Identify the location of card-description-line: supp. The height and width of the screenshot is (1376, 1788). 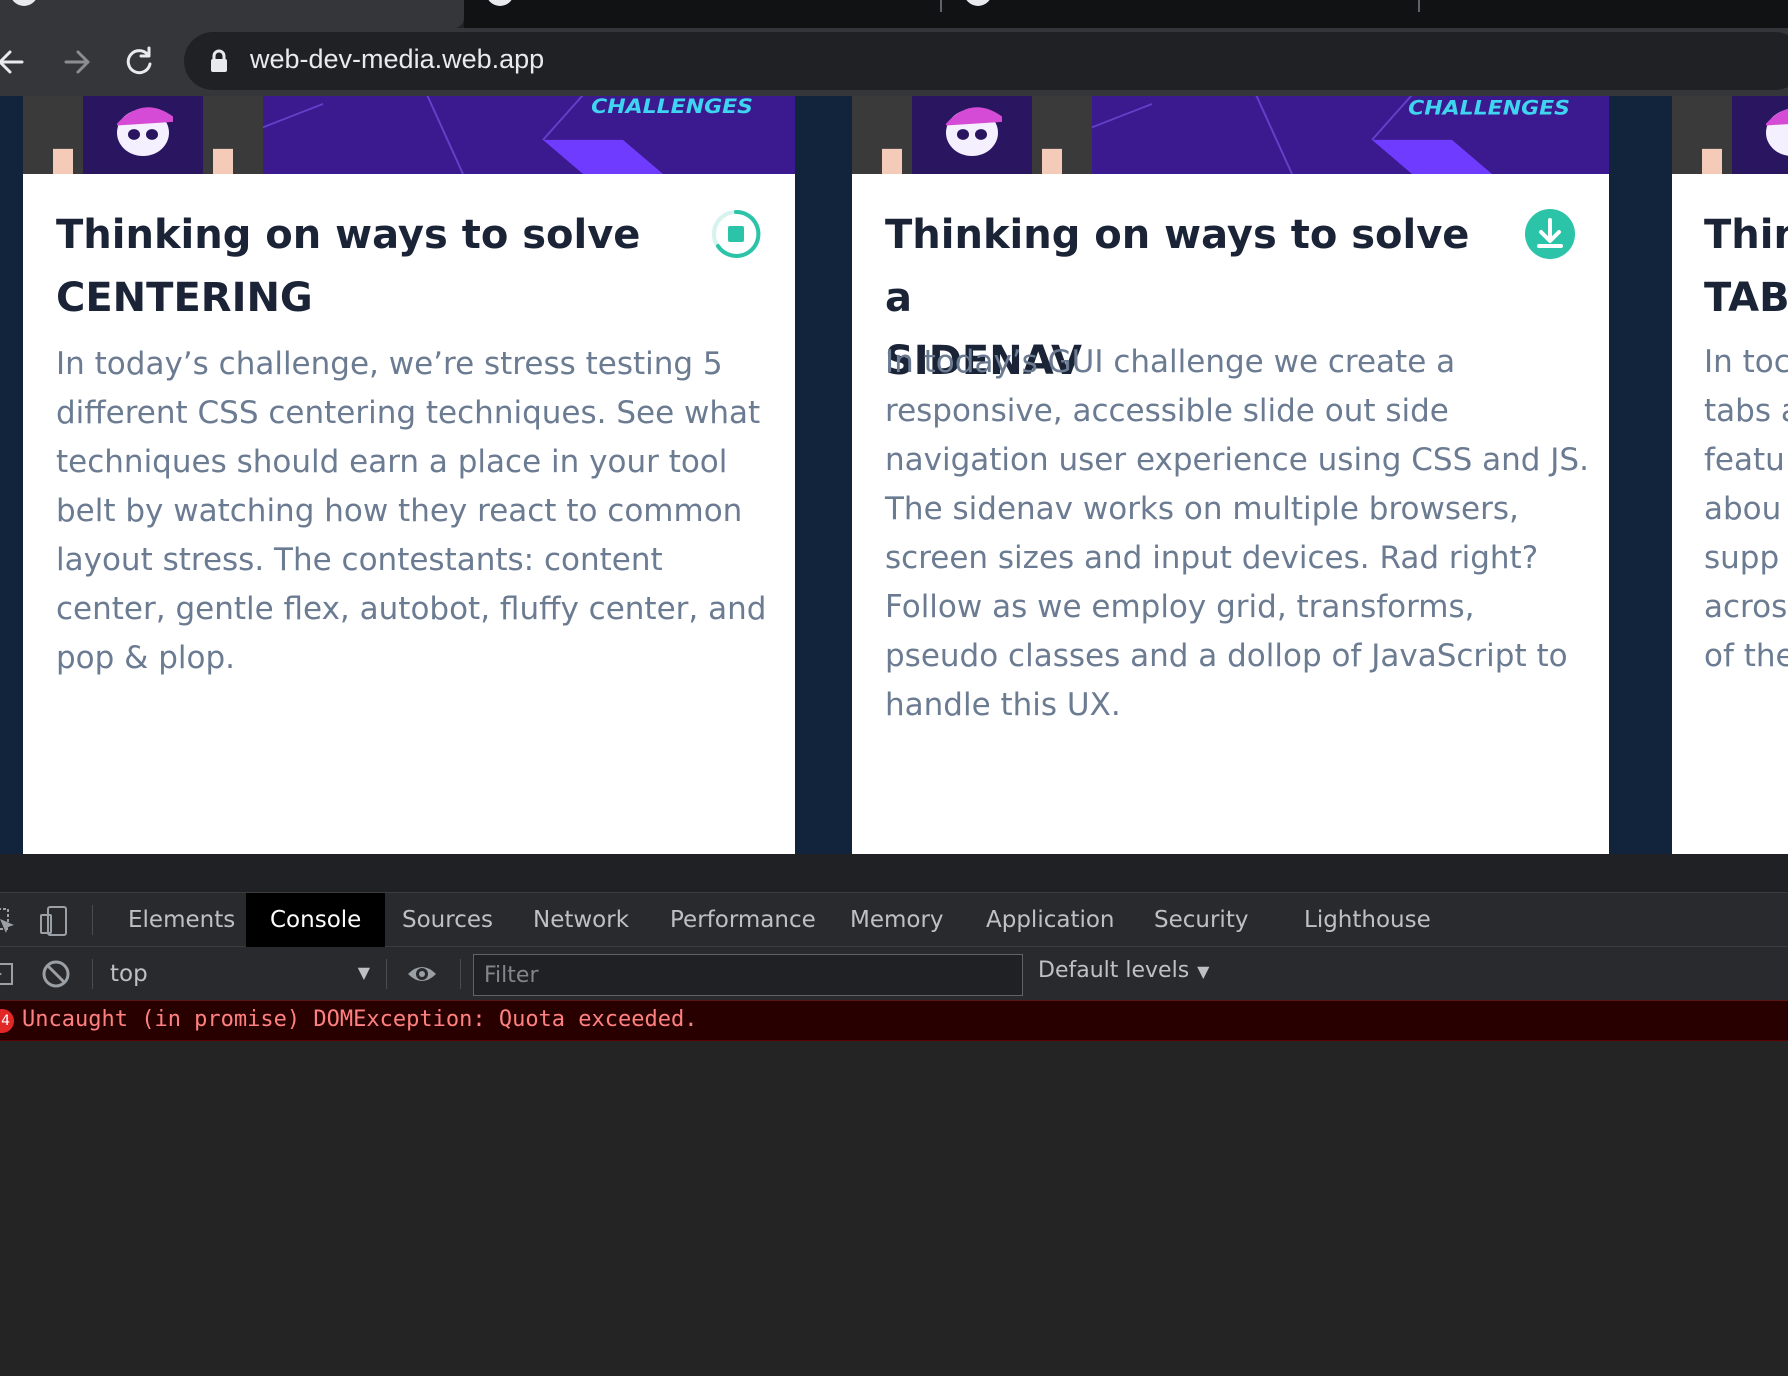
(1742, 558).